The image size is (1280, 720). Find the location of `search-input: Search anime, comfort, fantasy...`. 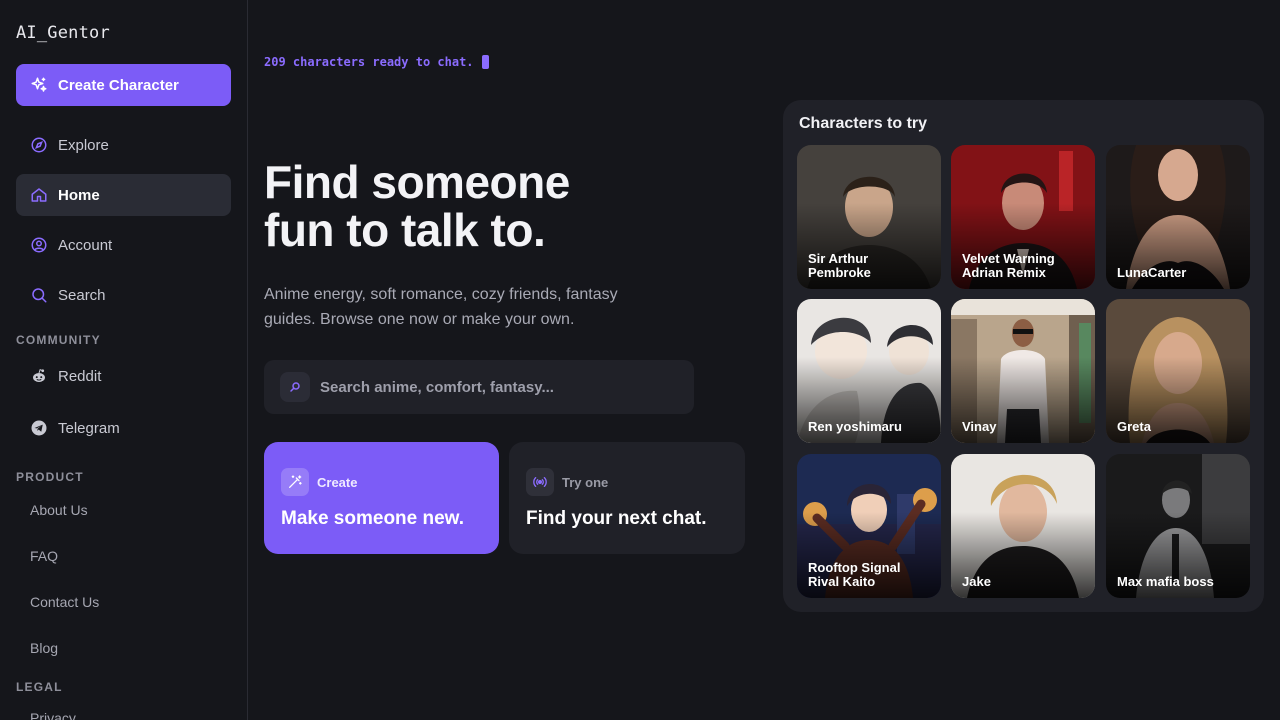

search-input: Search anime, comfort, fantasy... is located at coordinates (479, 387).